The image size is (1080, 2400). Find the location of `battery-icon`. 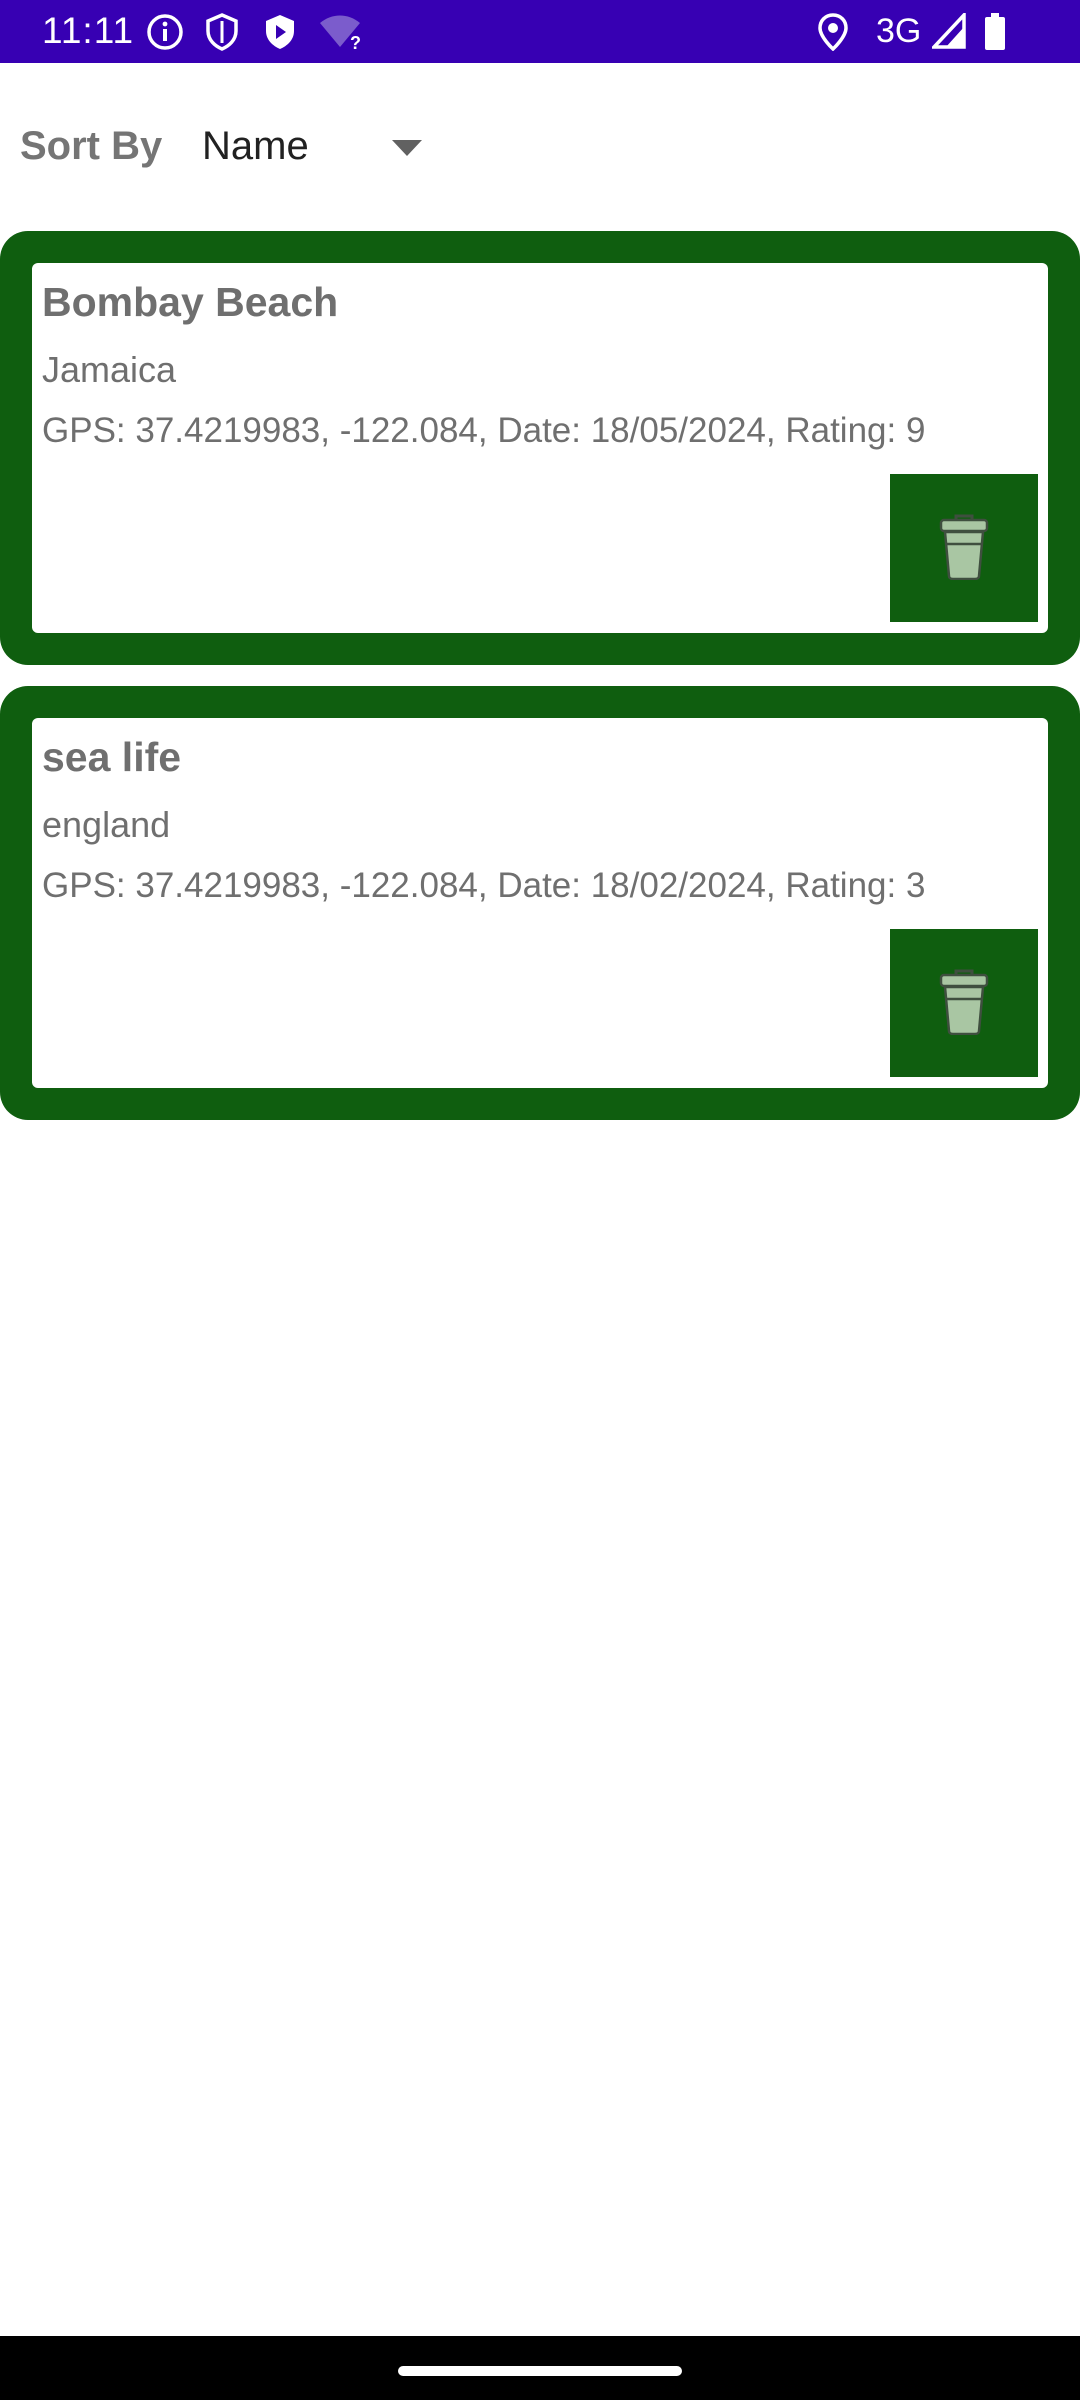

battery-icon is located at coordinates (995, 34).